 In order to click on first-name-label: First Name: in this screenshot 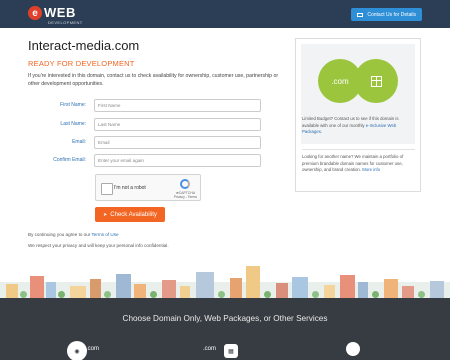, I will do `click(73, 105)`.